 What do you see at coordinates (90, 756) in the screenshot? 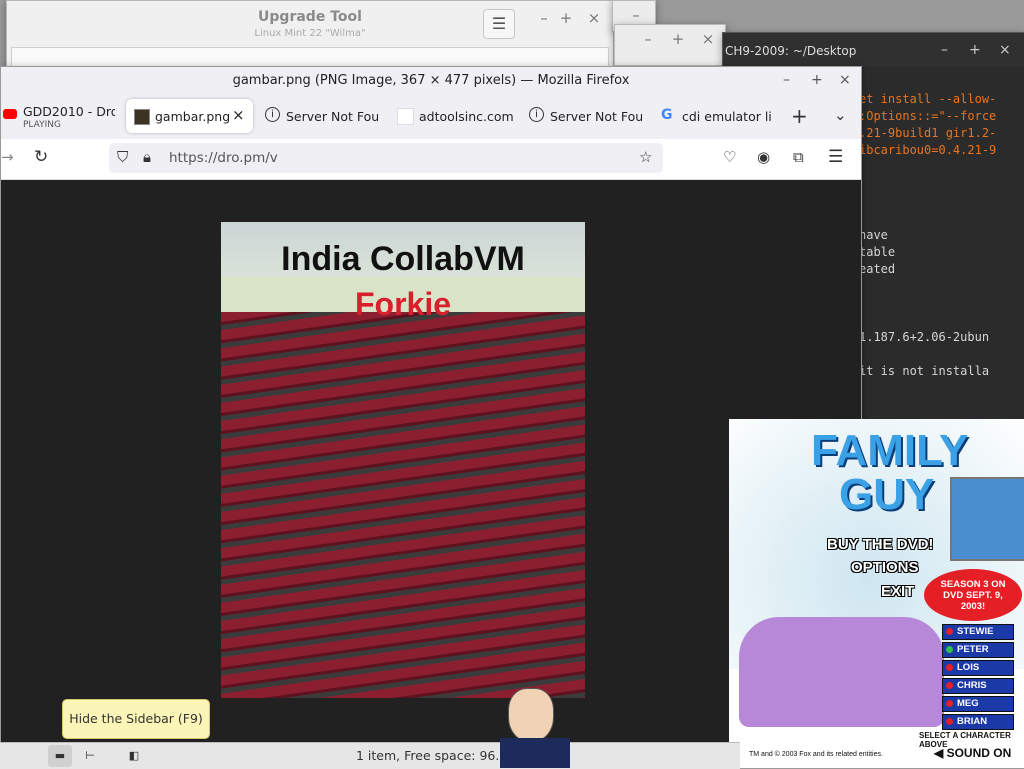
I see `tree-view-icon: ⊢` at bounding box center [90, 756].